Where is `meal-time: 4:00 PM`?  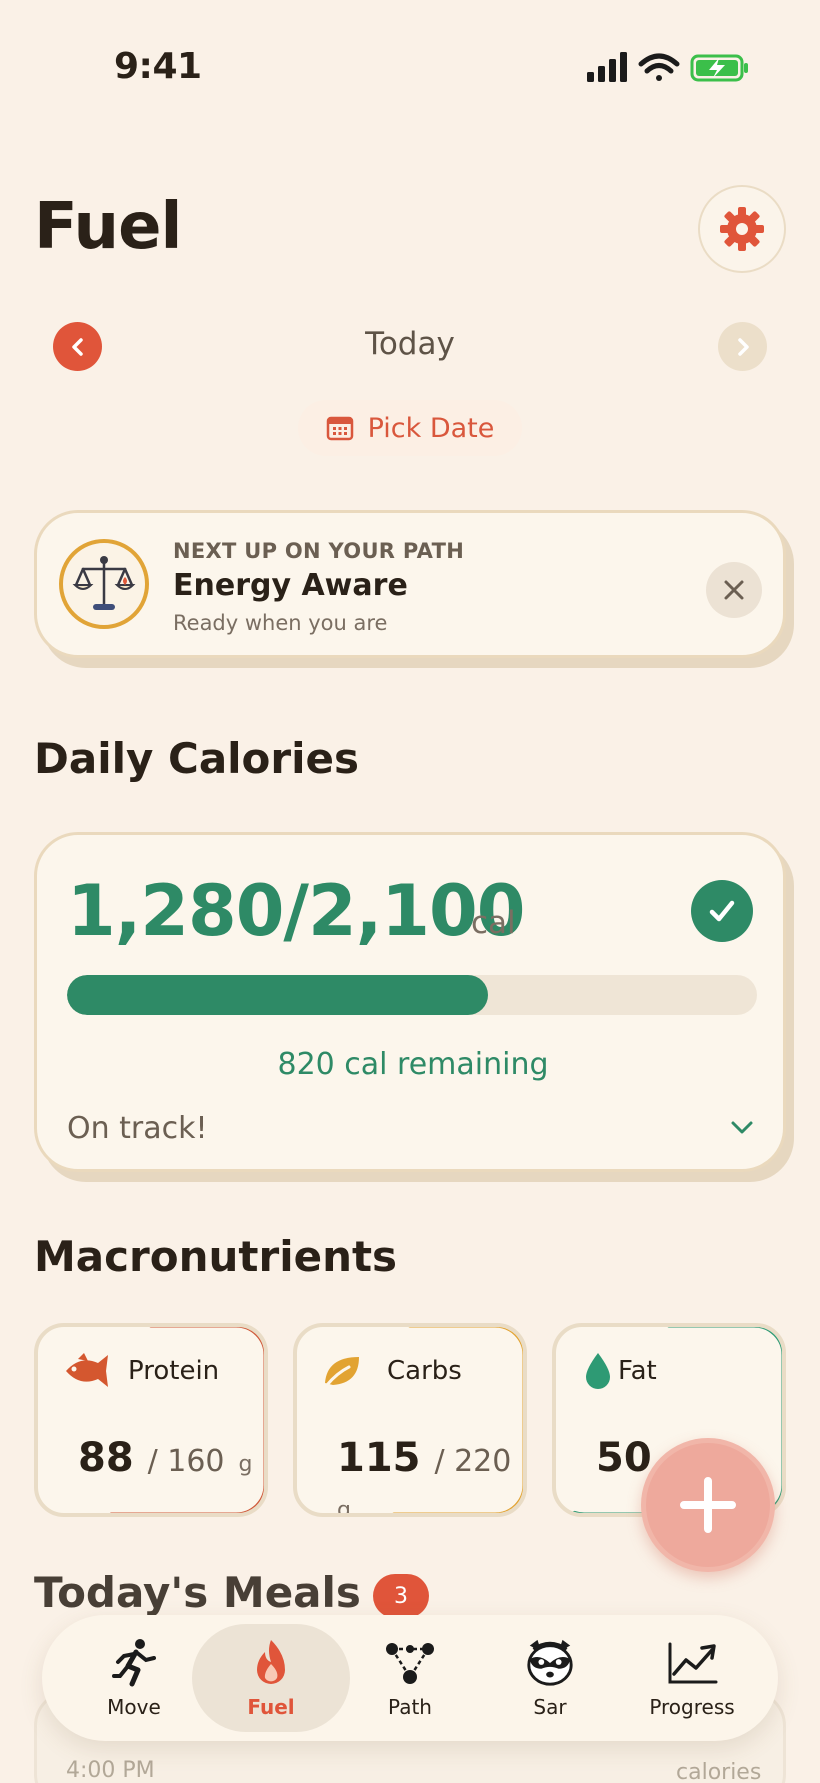
meal-time: 4:00 PM is located at coordinates (110, 1770).